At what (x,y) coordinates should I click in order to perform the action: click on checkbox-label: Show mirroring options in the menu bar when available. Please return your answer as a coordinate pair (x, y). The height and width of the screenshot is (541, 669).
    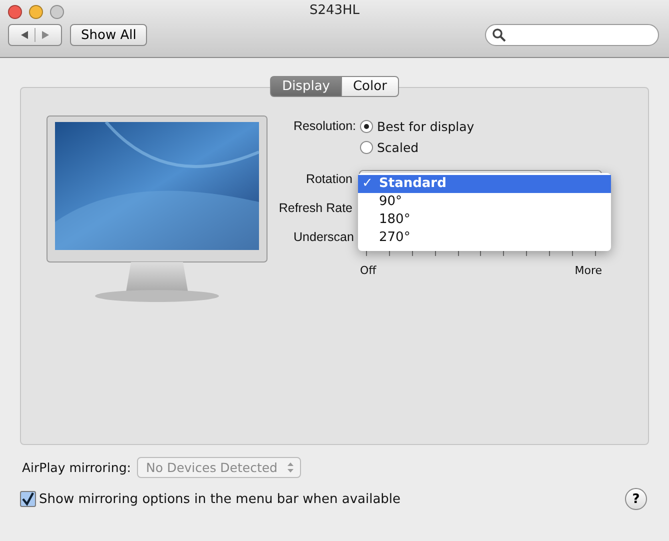
    Looking at the image, I should click on (220, 499).